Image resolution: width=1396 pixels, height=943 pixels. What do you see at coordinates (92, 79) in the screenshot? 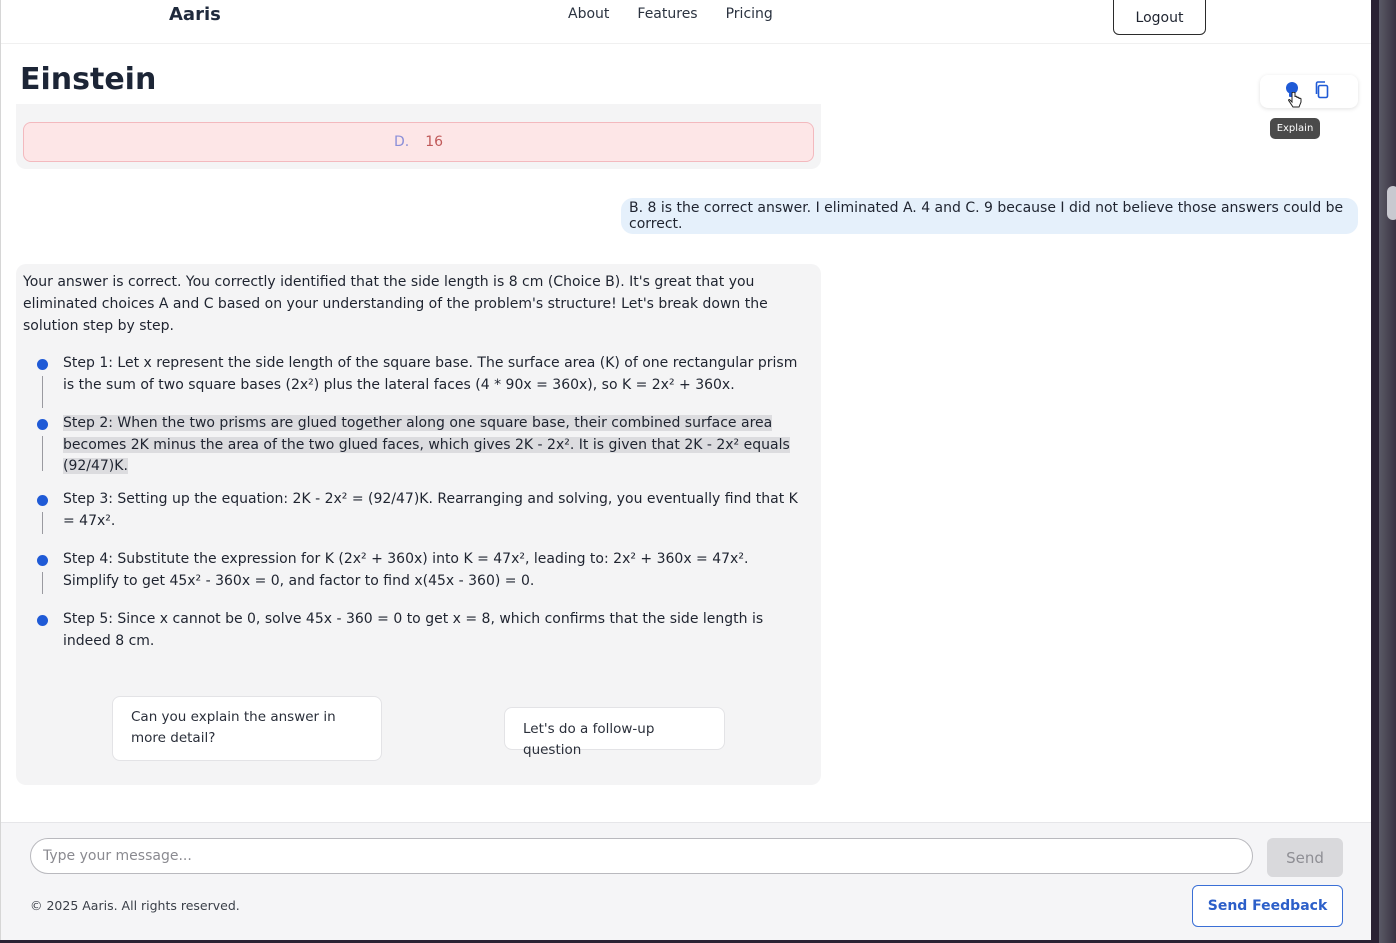
I see `page-title: Einstein` at bounding box center [92, 79].